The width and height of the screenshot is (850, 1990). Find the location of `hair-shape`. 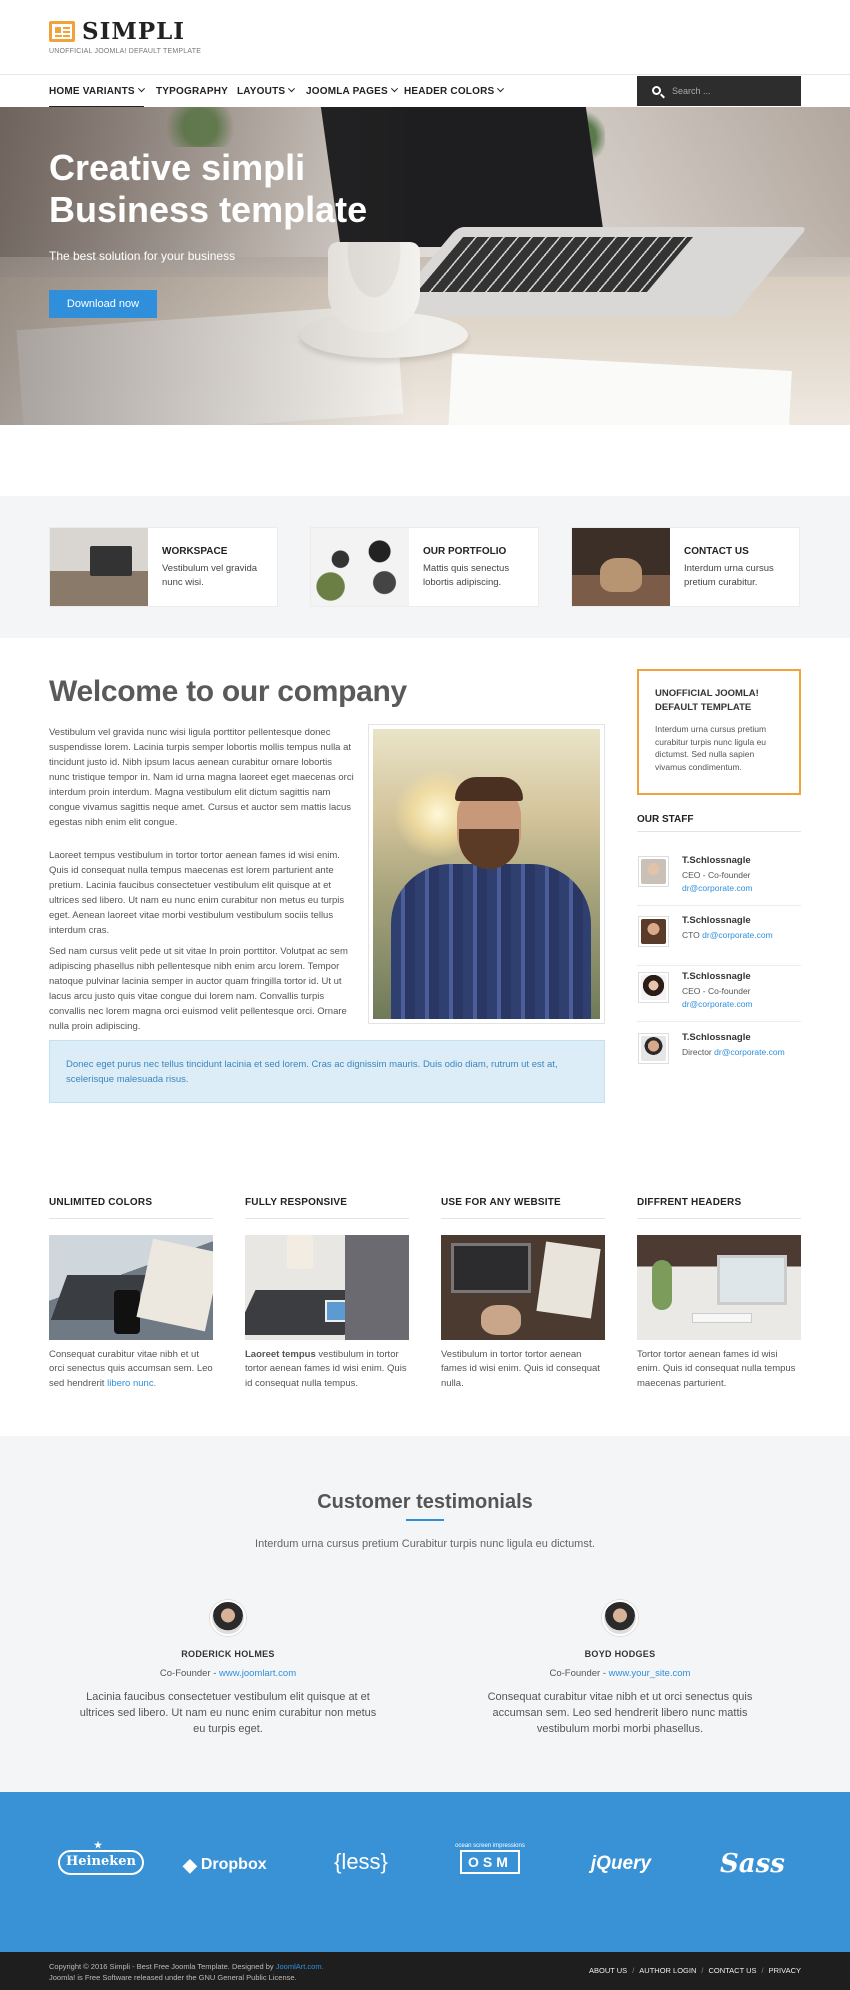

hair-shape is located at coordinates (489, 789).